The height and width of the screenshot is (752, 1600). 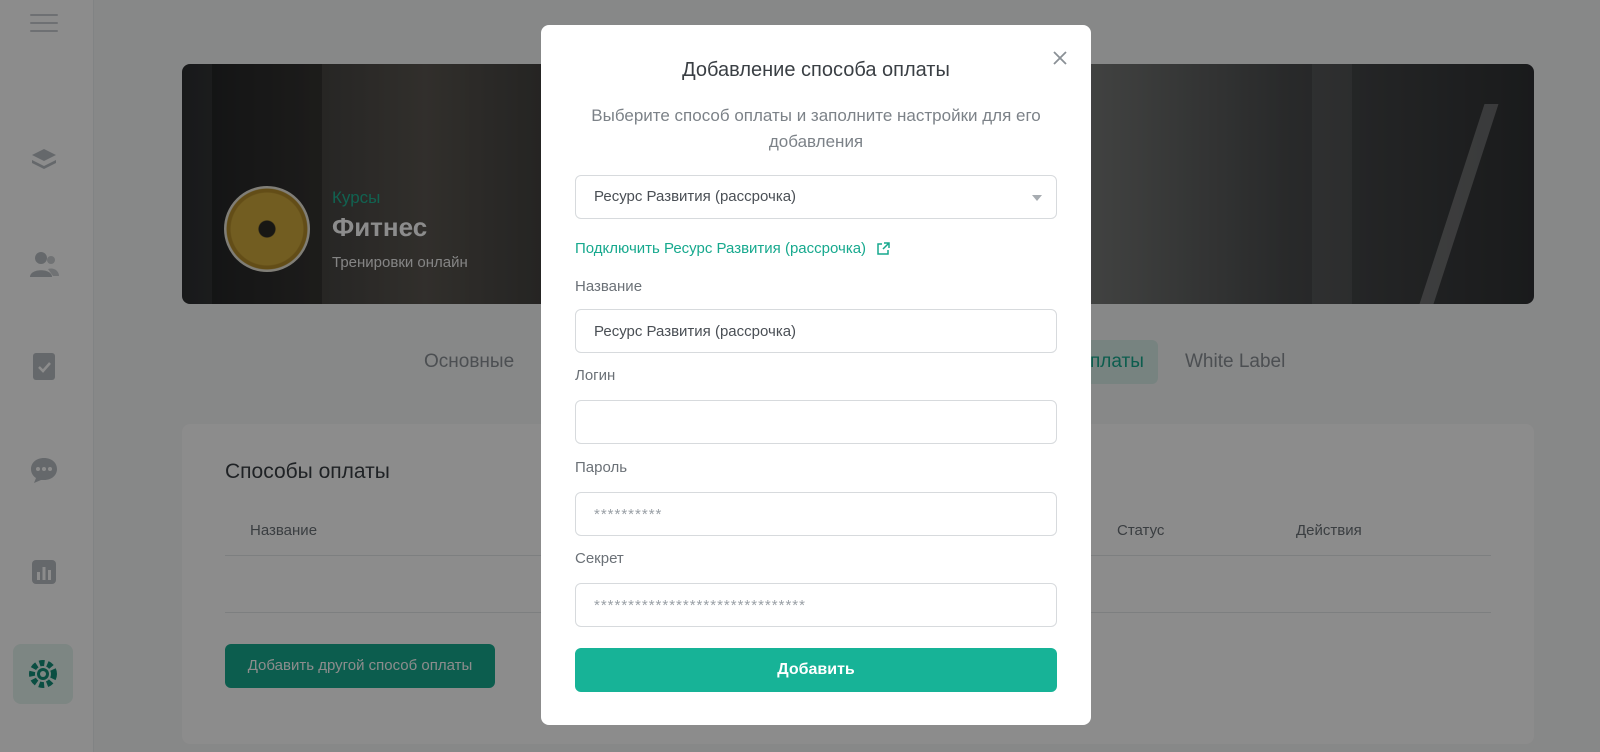 I want to click on external-link-icon, so click(x=883, y=248).